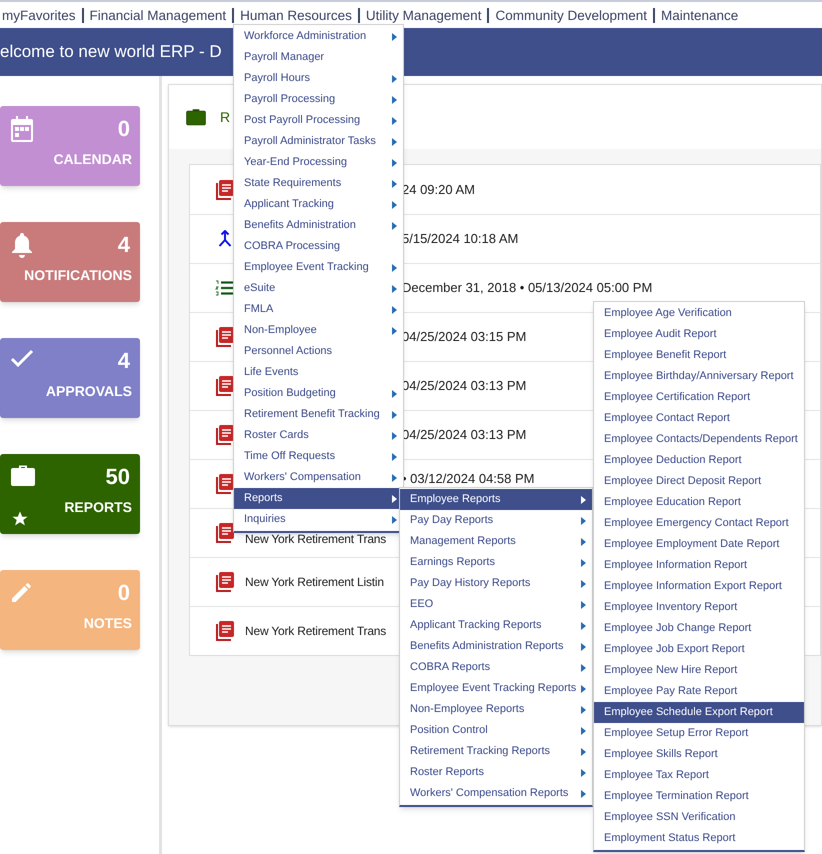 The image size is (822, 854). Describe the element at coordinates (496, 667) in the screenshot. I see `menu-item: COBRA Reports` at that location.